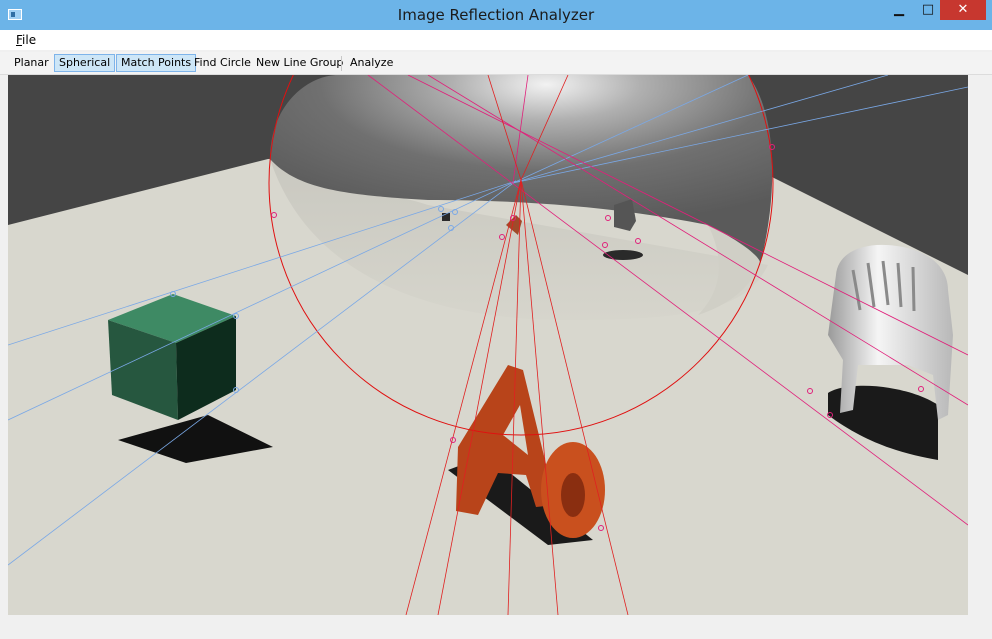  Describe the element at coordinates (928, 10) in the screenshot. I see `maximize-button: □` at that location.